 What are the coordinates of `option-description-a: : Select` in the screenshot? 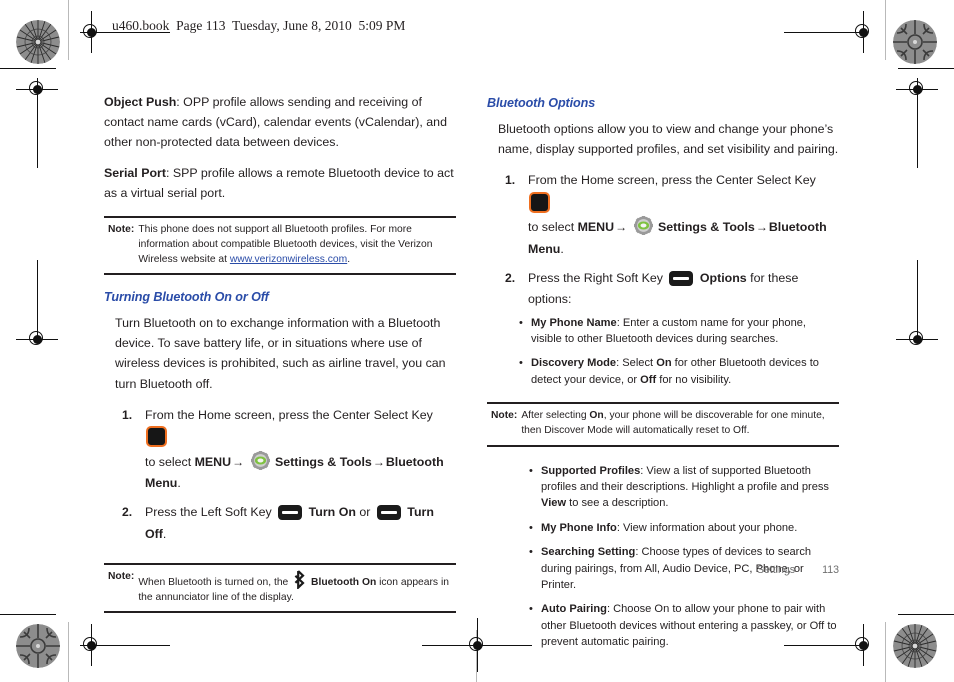 It's located at (636, 363).